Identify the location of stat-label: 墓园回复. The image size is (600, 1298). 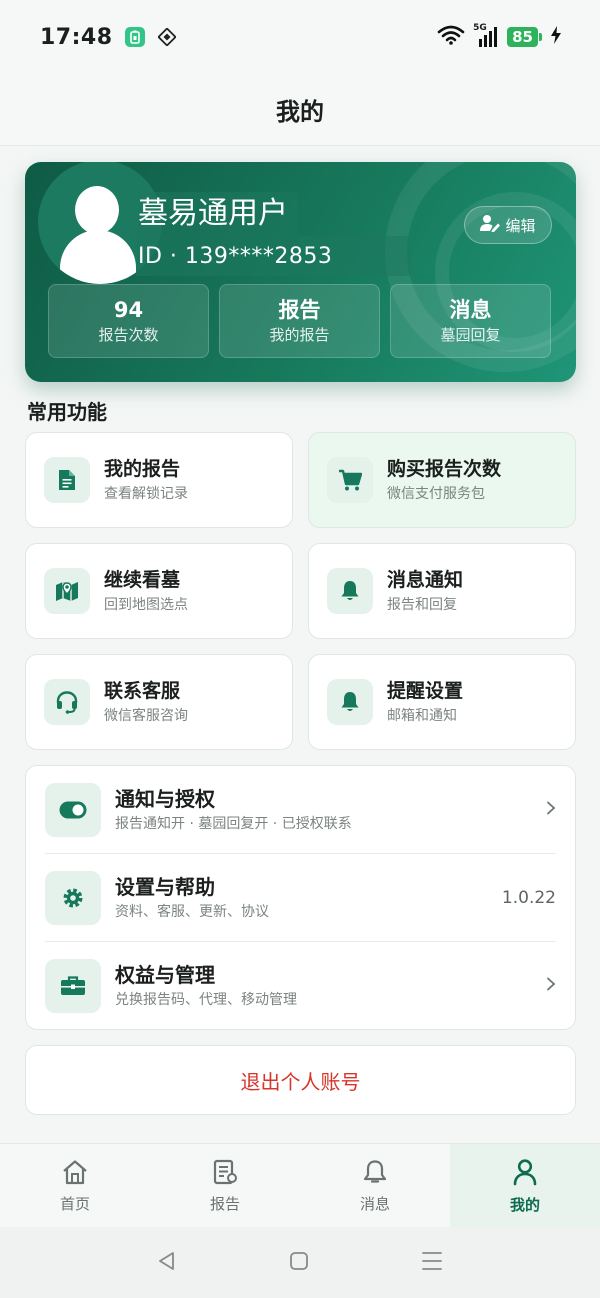
(470, 335).